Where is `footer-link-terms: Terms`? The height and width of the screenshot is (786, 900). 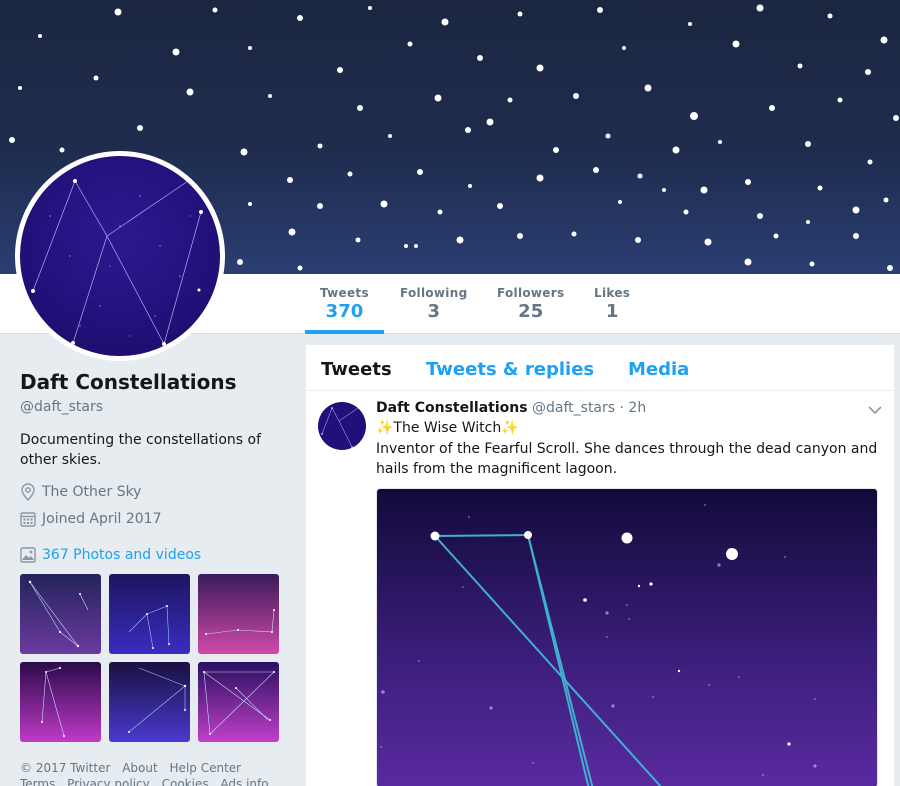 footer-link-terms: Terms is located at coordinates (37, 781).